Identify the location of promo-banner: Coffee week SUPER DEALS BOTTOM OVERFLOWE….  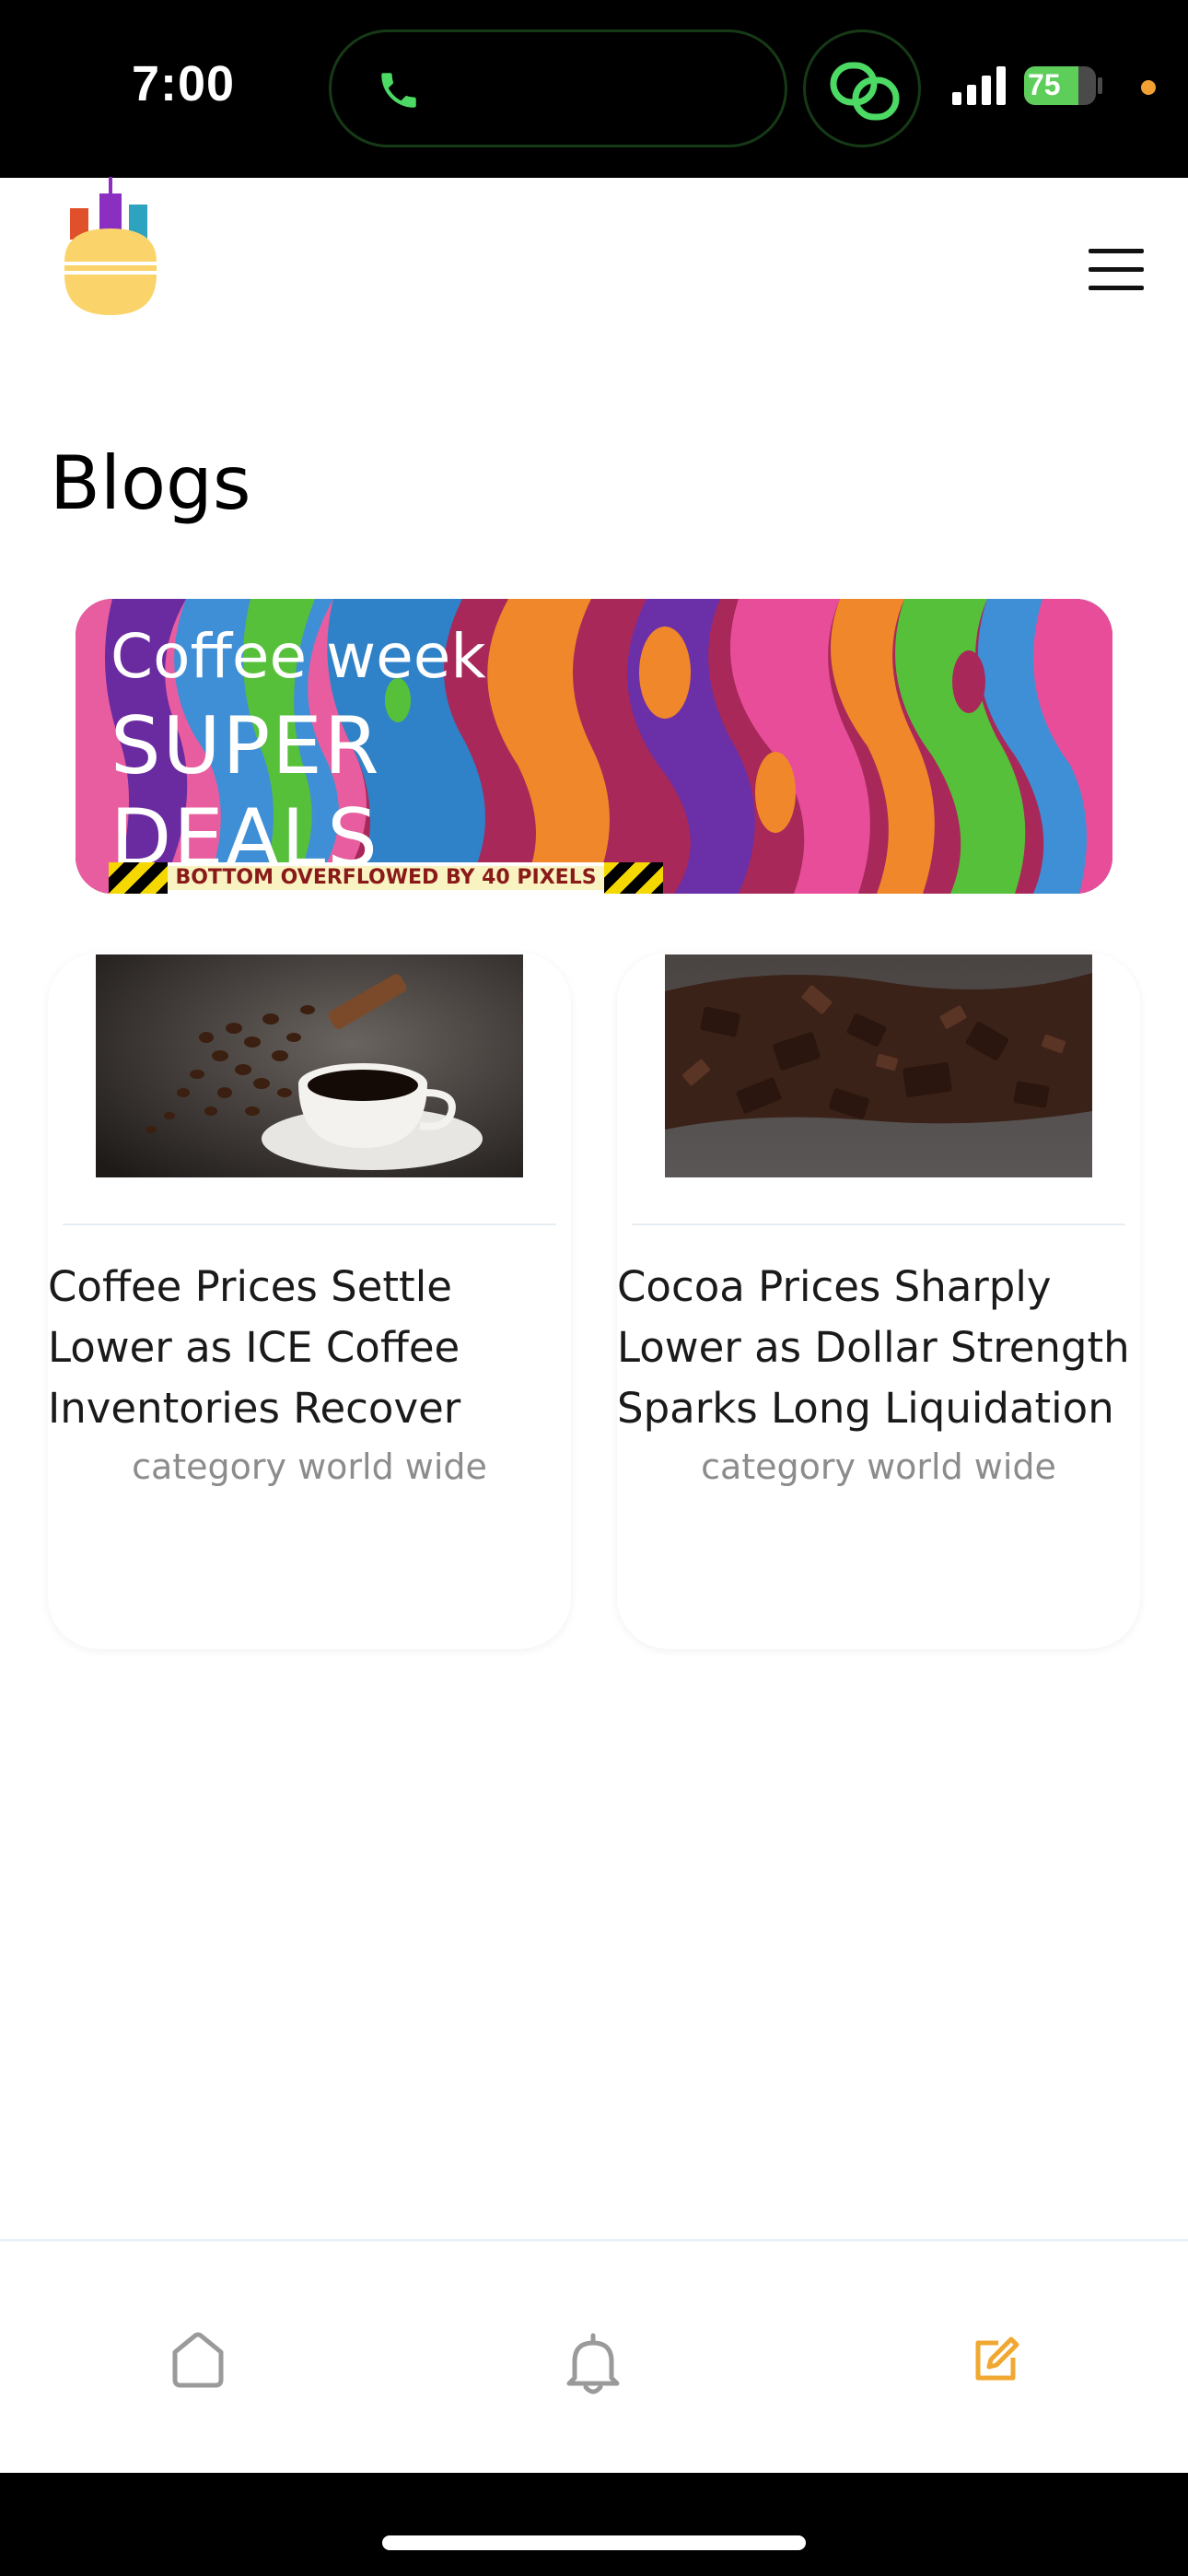
(594, 746).